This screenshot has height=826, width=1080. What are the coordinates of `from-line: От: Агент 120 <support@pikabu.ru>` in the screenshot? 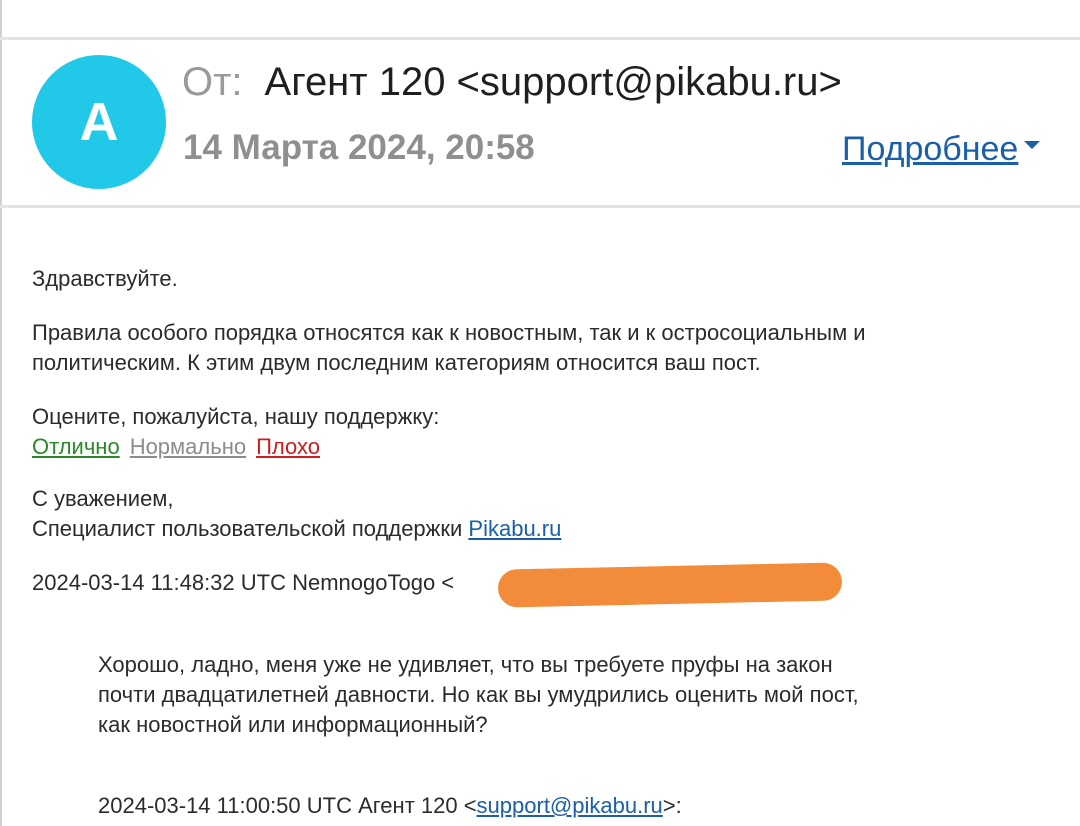 It's located at (512, 82).